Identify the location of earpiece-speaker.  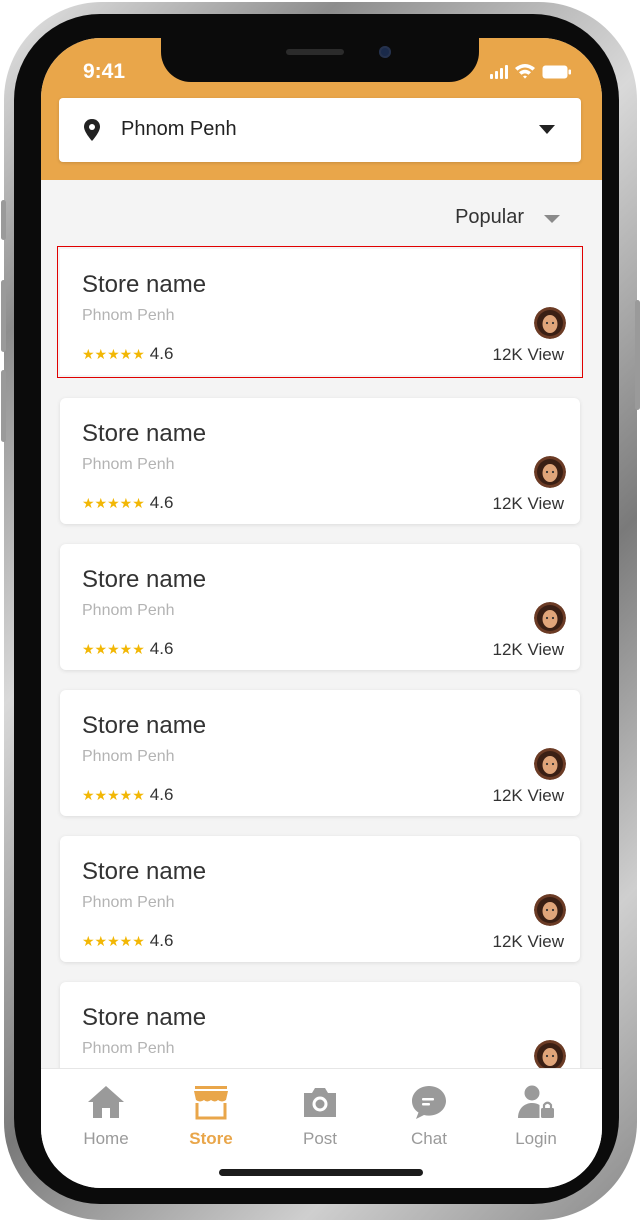
(315, 52).